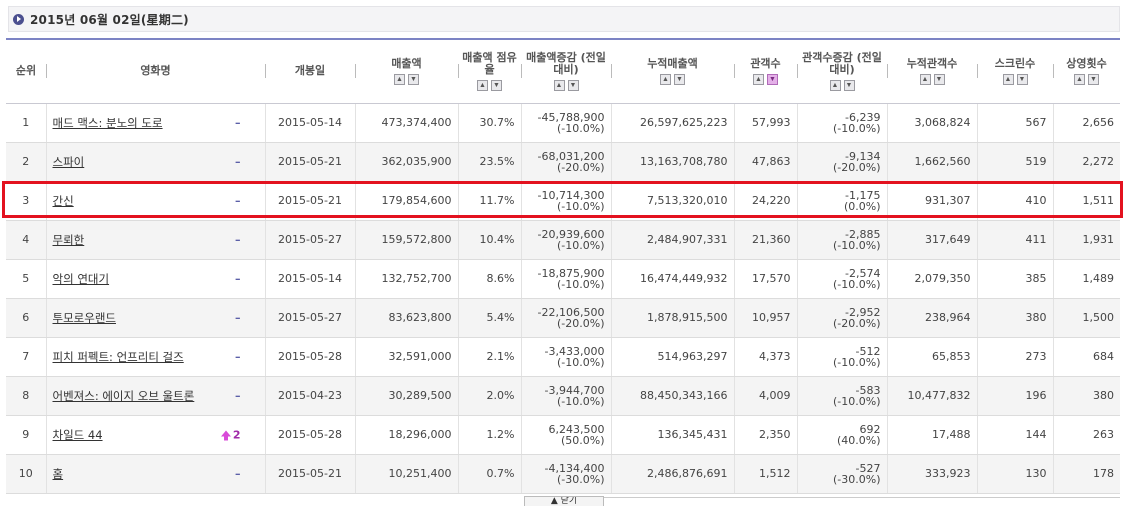  I want to click on shows-cell: 1,500, so click(1086, 318).